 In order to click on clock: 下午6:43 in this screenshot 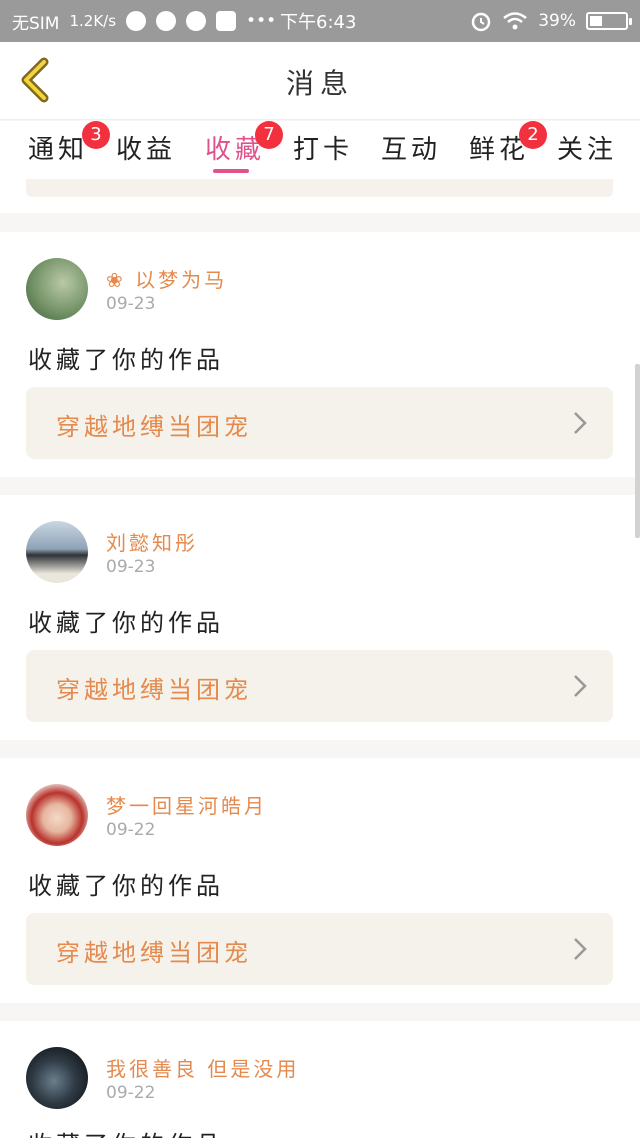, I will do `click(318, 22)`.